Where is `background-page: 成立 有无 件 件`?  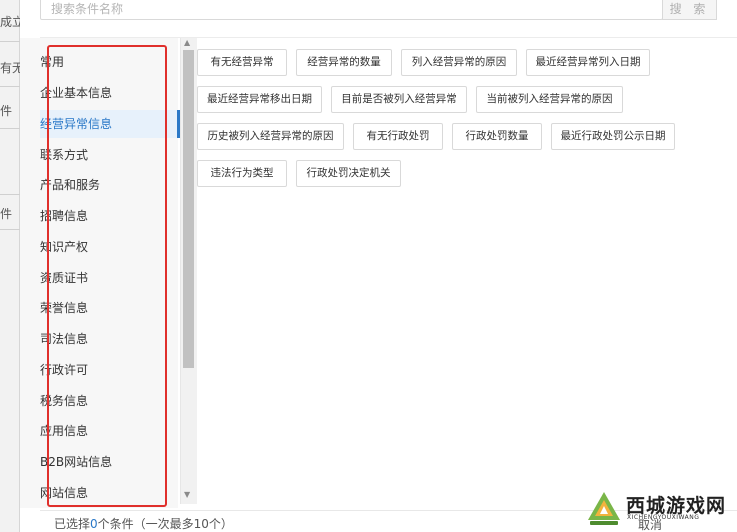 background-page: 成立 有无 件 件 is located at coordinates (10, 266).